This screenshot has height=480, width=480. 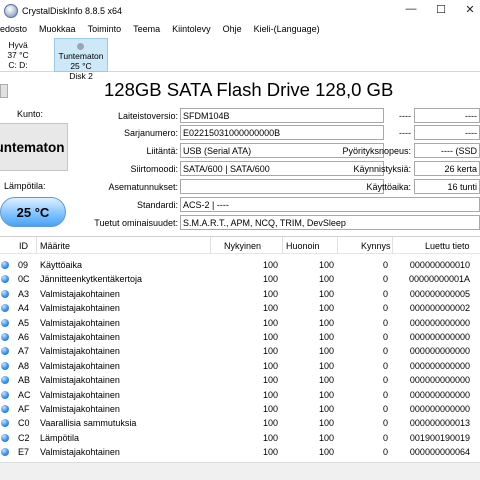 What do you see at coordinates (240, 308) in the screenshot?
I see `table-row: A4 Valmistajakohtainen 100 100 0 000000000002` at bounding box center [240, 308].